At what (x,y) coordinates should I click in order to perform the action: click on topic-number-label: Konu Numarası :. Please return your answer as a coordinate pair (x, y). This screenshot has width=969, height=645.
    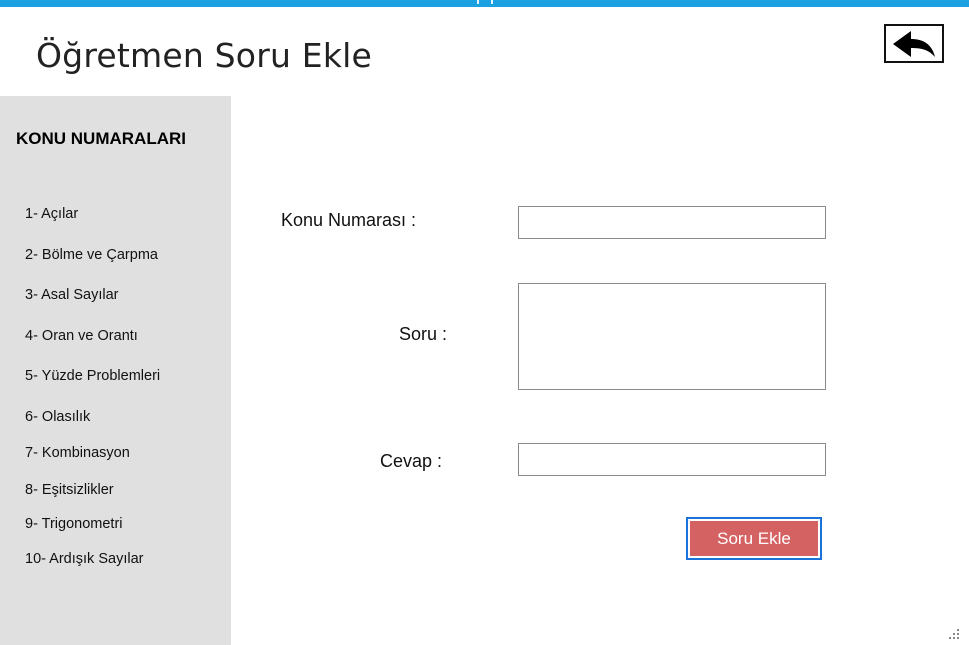
    Looking at the image, I should click on (349, 220).